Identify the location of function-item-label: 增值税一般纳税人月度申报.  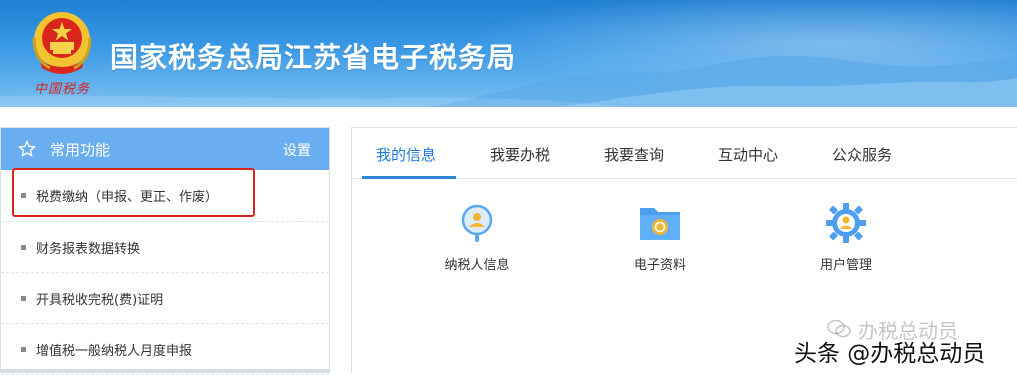
(114, 351).